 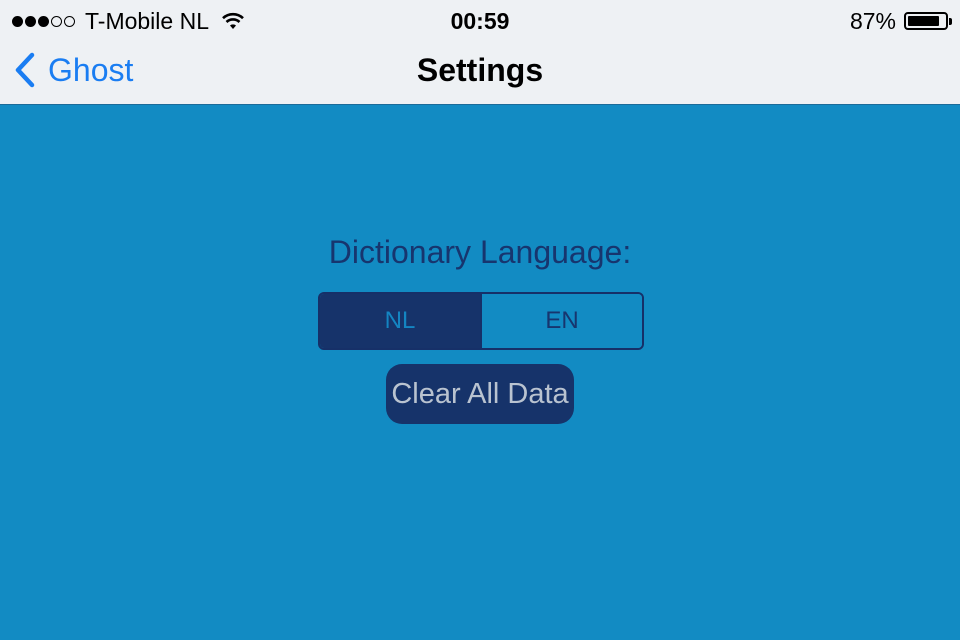 What do you see at coordinates (91, 69) in the screenshot?
I see `back-button-label: Ghost` at bounding box center [91, 69].